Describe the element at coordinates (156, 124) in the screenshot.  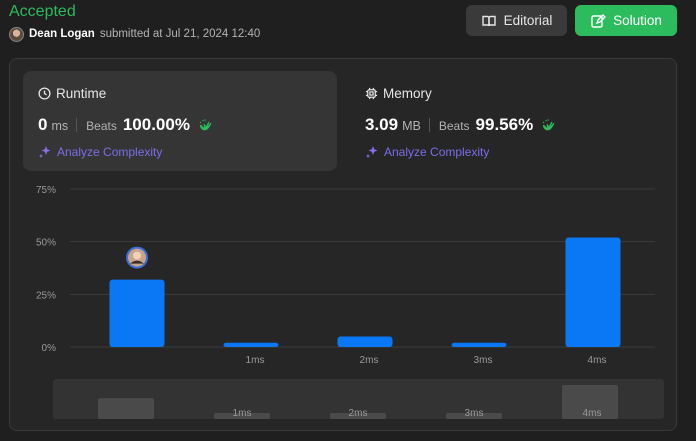
I see `runtime-beats-pct: 100.00%` at that location.